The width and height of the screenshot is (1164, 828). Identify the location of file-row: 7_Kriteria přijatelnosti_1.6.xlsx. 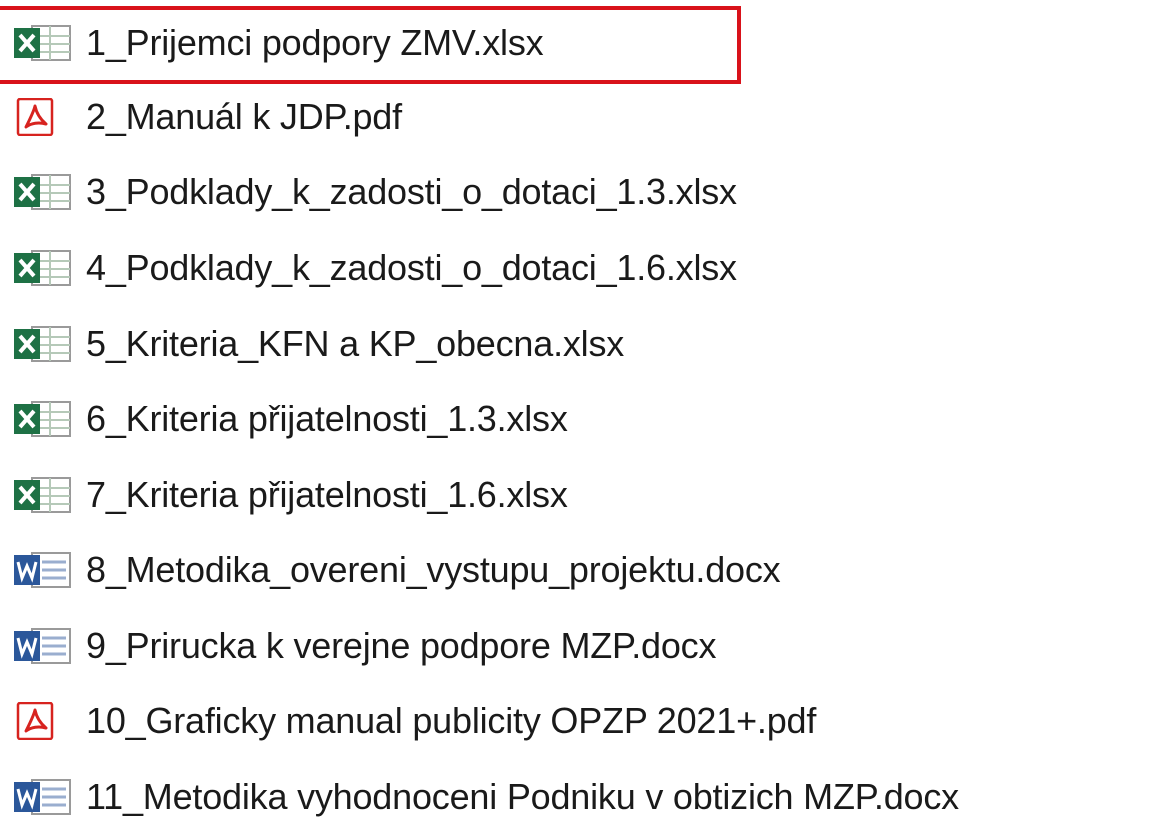
(450, 495).